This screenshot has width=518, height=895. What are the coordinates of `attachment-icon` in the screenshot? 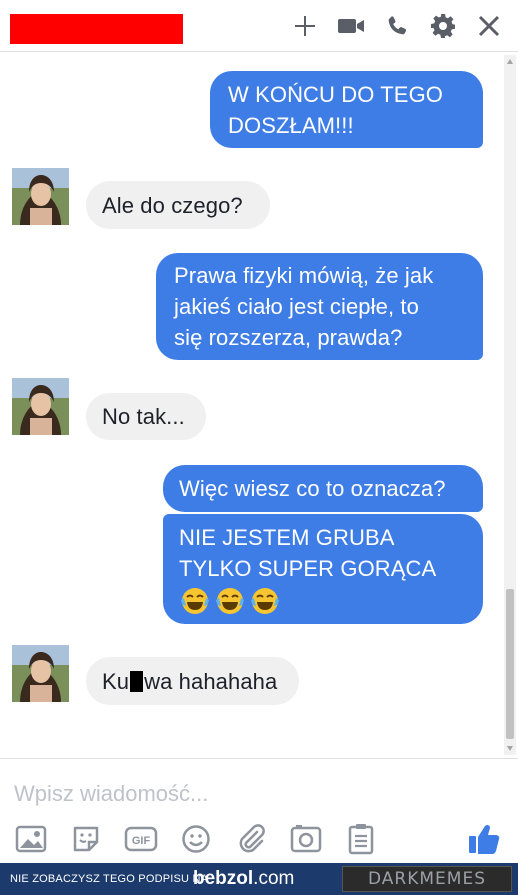 It's located at (251, 839).